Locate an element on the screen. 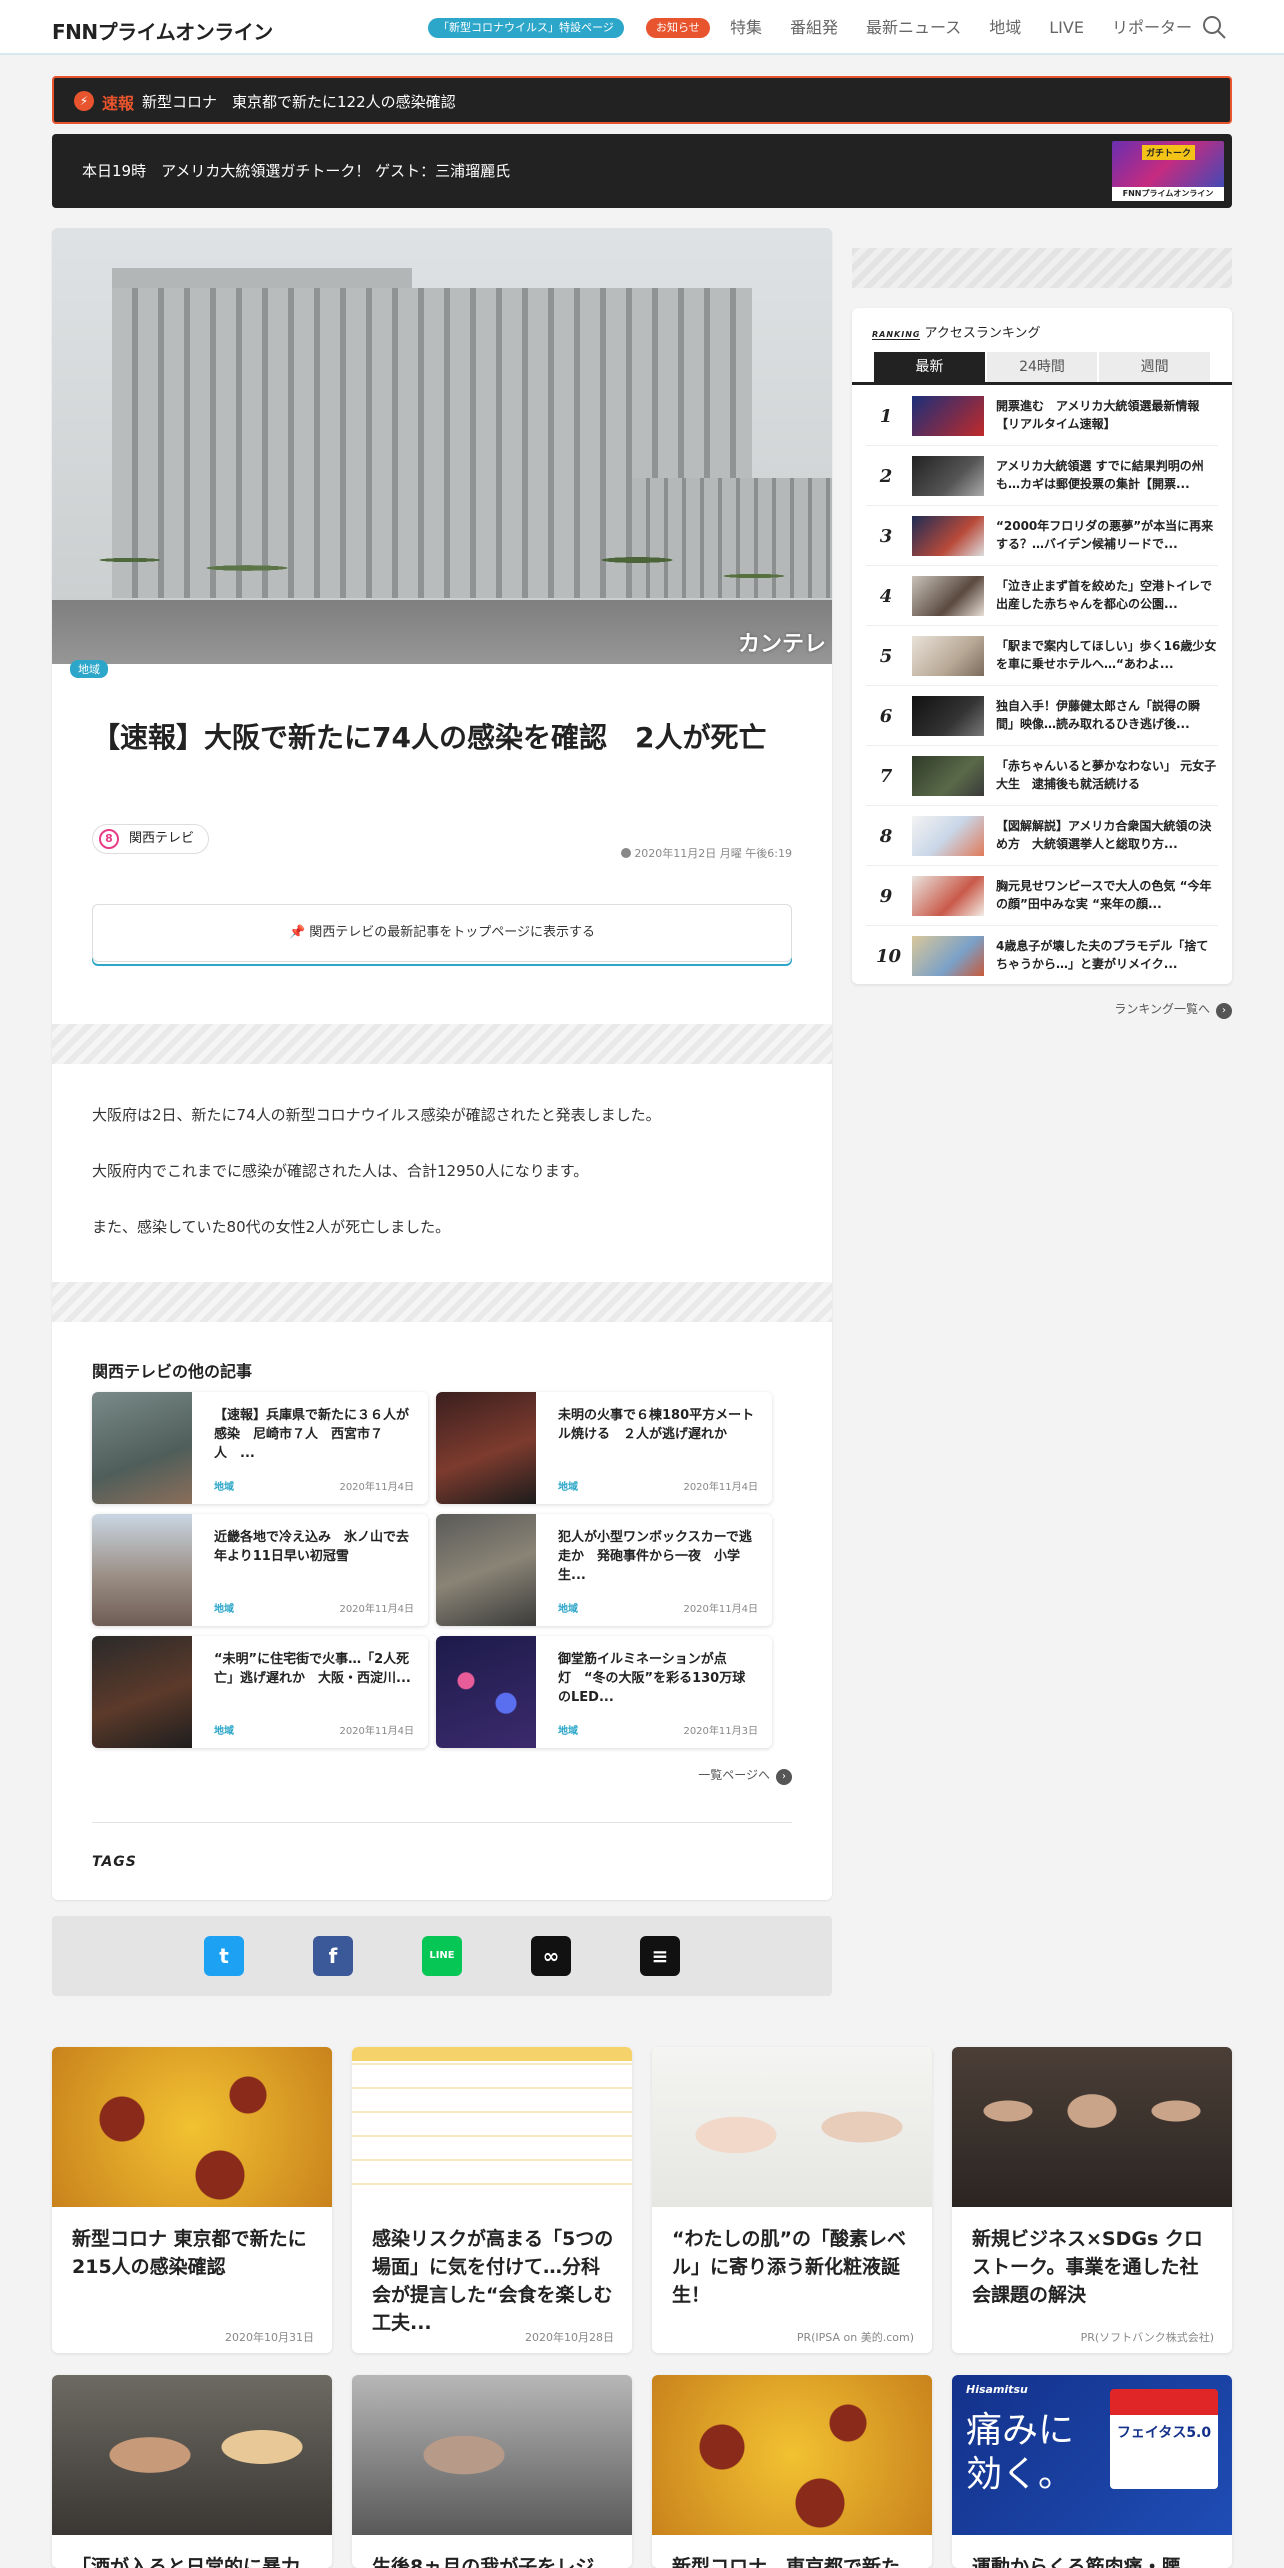 This screenshot has height=2568, width=1284. follow-source-button: 📌 関西テレビの最新記事をトップページに表示する is located at coordinates (442, 933).